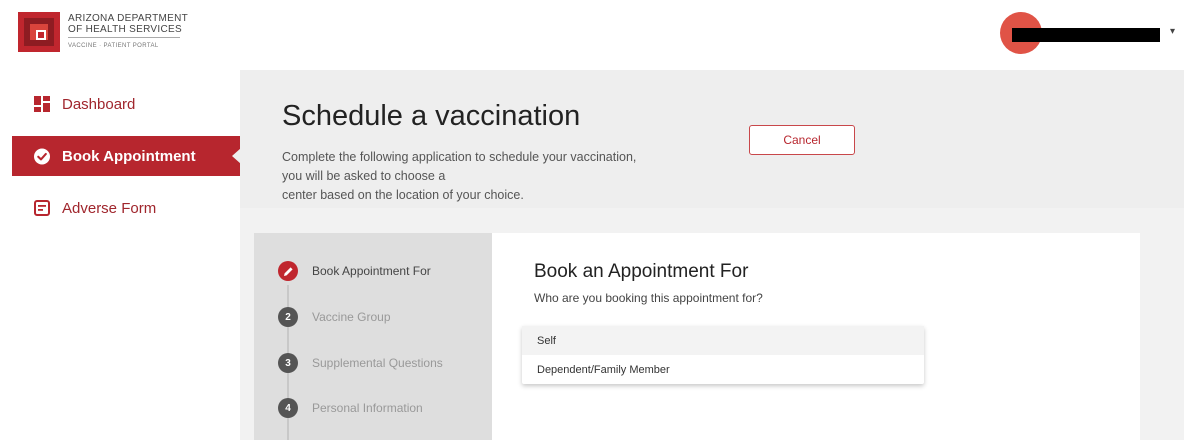  What do you see at coordinates (288, 408) in the screenshot?
I see `step-number: 4` at bounding box center [288, 408].